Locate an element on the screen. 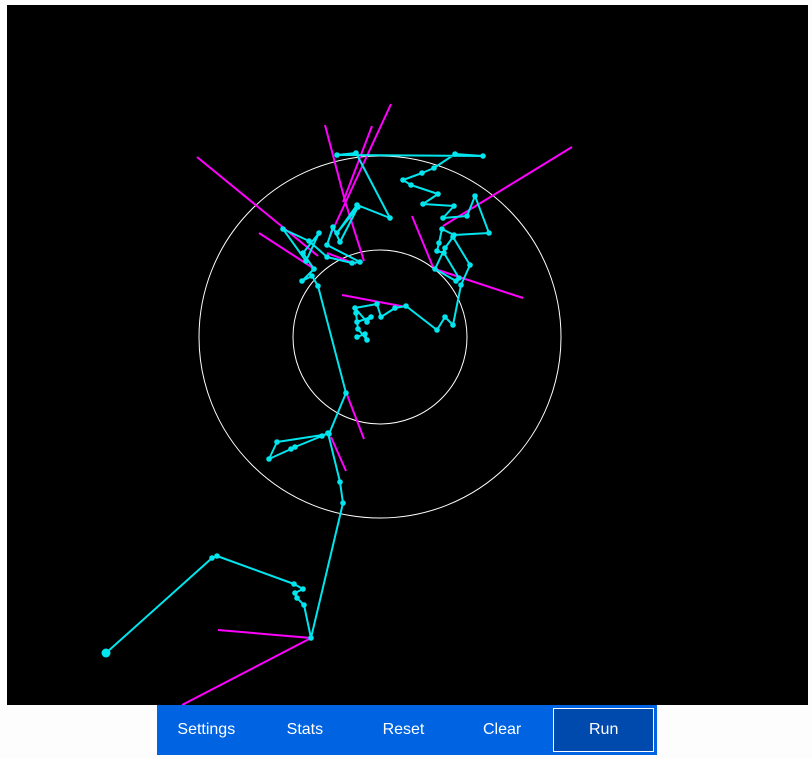 Image resolution: width=812 pixels, height=759 pixels. clear-button: Clear is located at coordinates (502, 730).